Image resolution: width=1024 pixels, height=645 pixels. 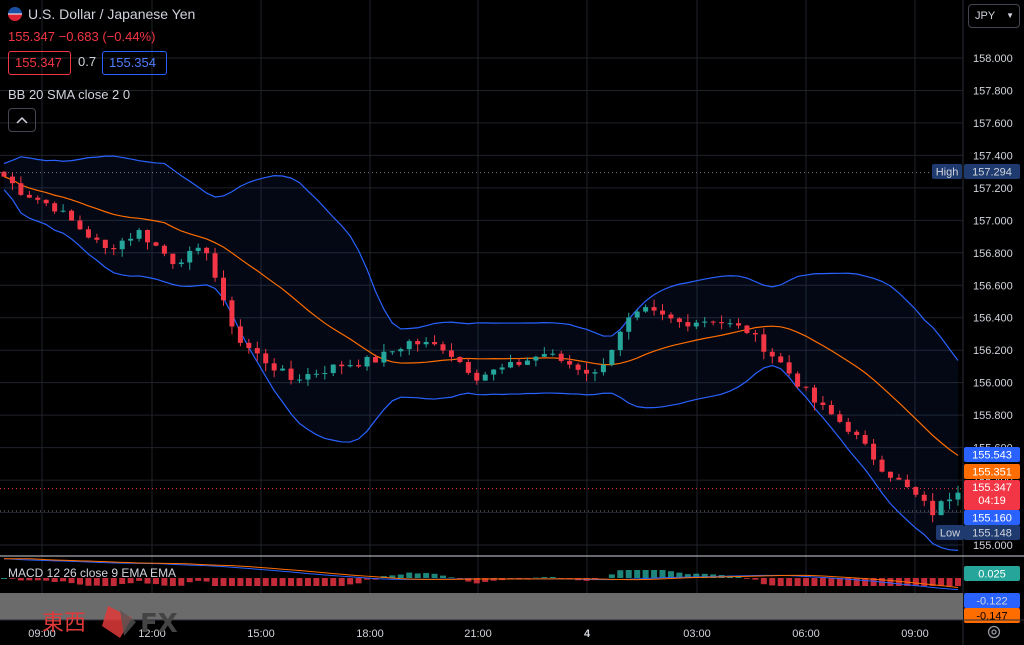 I want to click on high-price-tag: 157.294, so click(x=992, y=173).